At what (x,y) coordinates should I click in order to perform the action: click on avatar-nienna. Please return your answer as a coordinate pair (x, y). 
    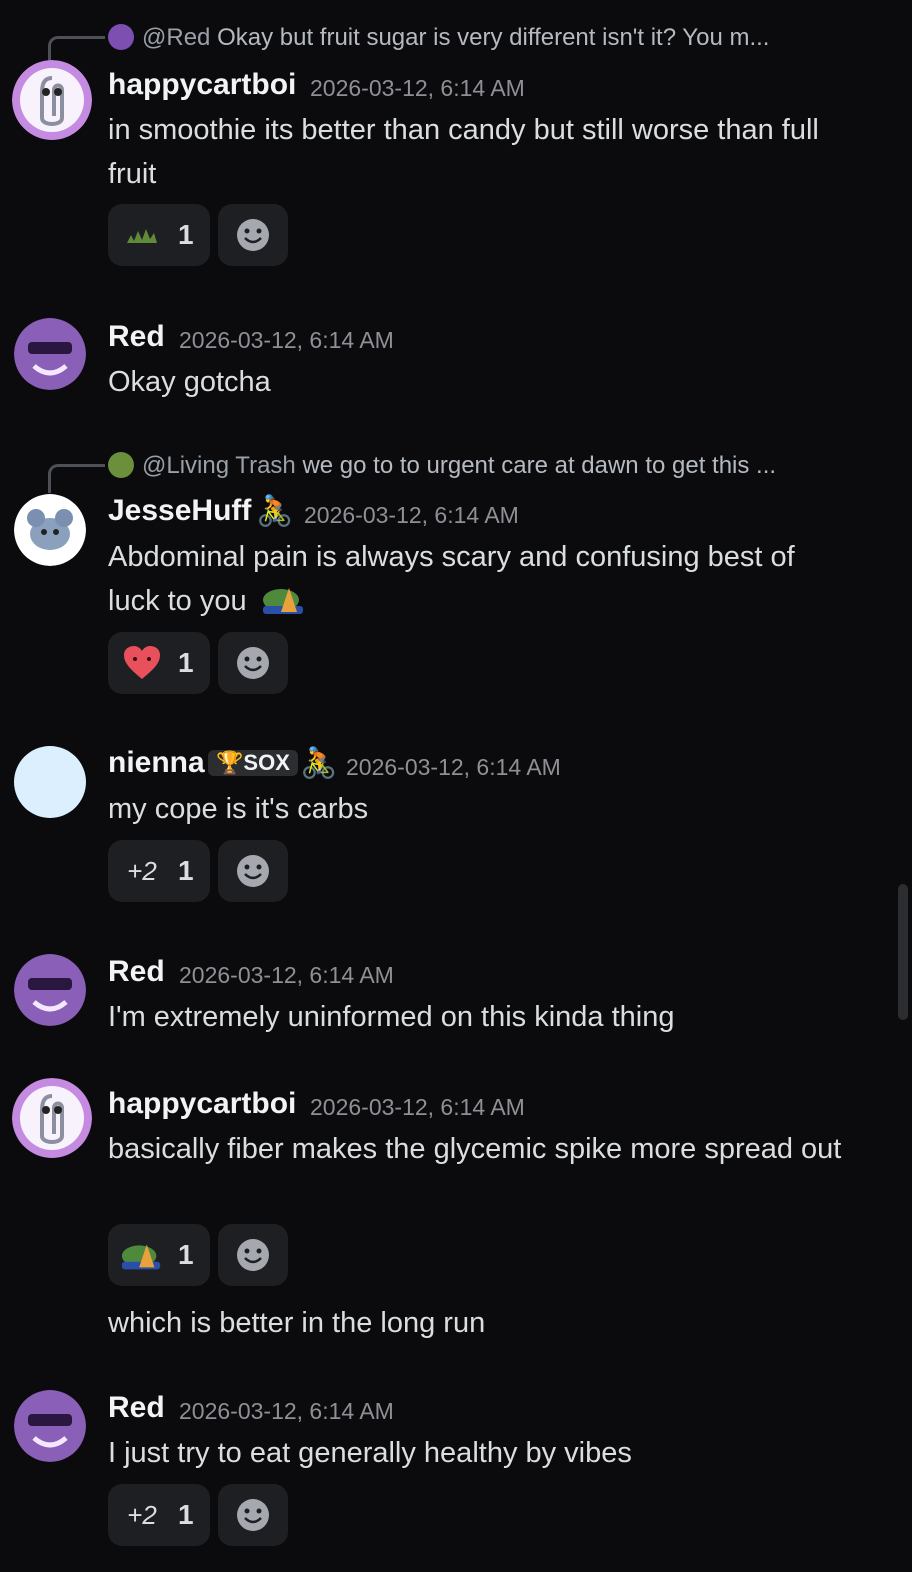
    Looking at the image, I should click on (50, 782).